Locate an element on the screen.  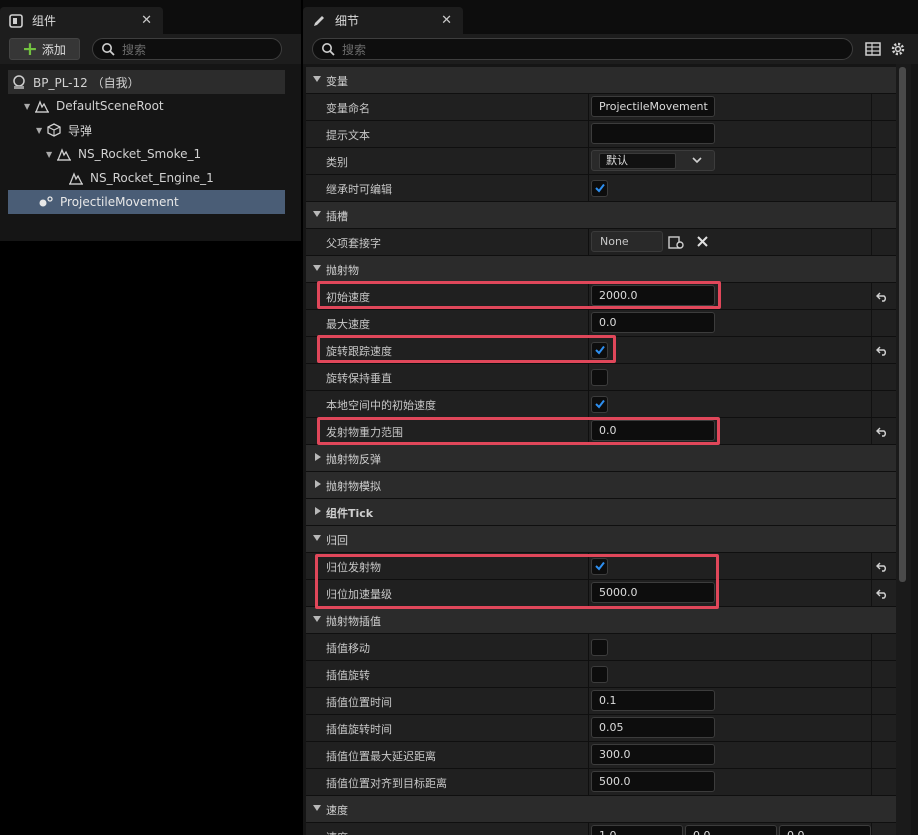
category-component-tick: 组件Tick is located at coordinates (601, 512).